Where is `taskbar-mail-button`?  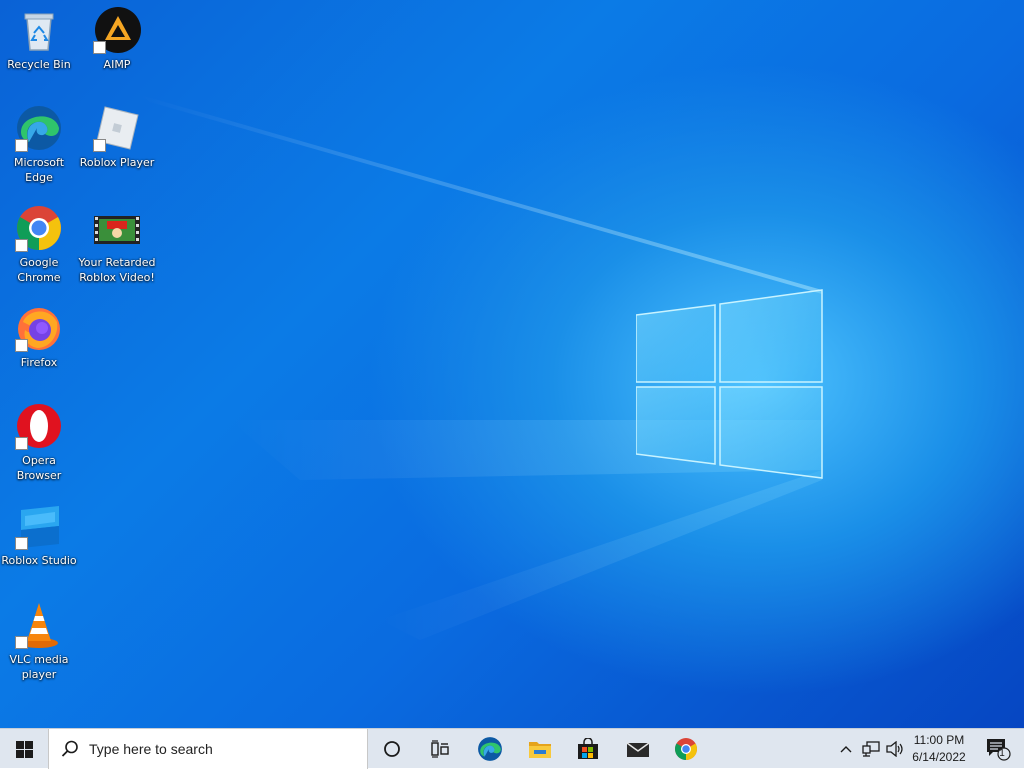
taskbar-mail-button is located at coordinates (638, 749).